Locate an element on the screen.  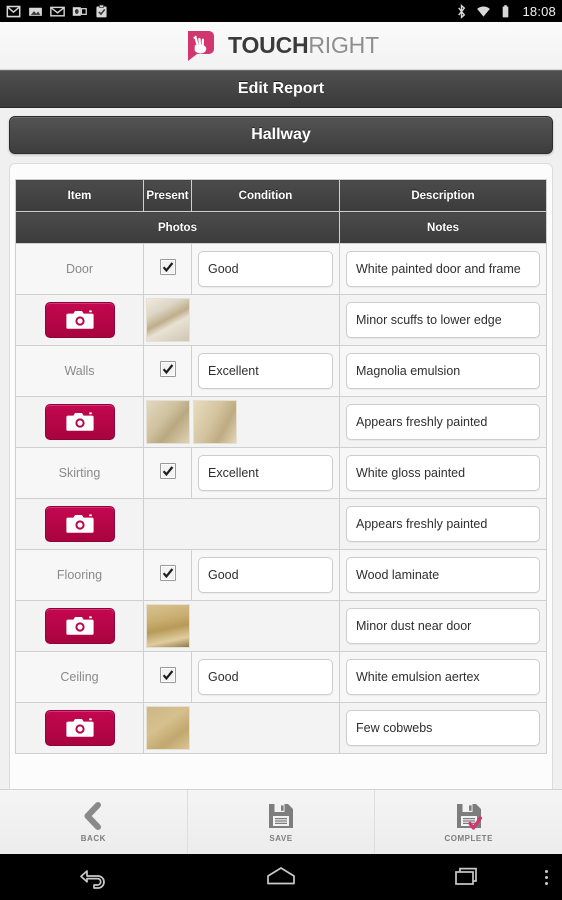
table-row: Ceiling Good White emulsion aertex is located at coordinates (281, 677).